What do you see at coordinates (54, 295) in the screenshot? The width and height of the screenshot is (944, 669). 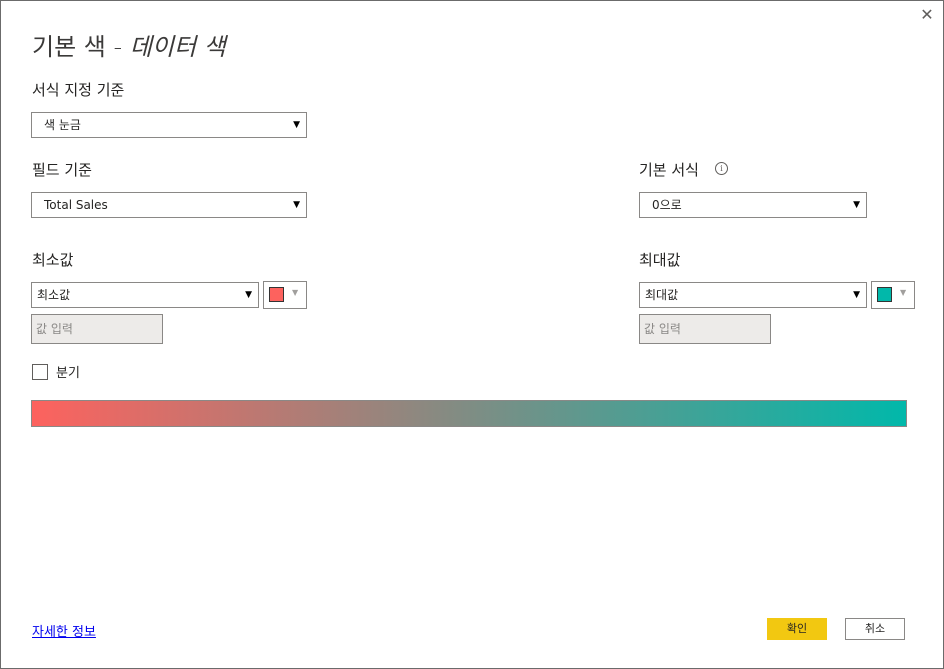 I see `minimum-select-value: 최소값` at bounding box center [54, 295].